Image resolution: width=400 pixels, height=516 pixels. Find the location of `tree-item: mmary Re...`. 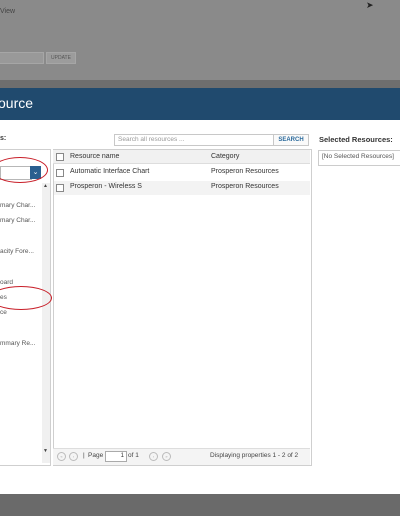

tree-item: mmary Re... is located at coordinates (17, 343).